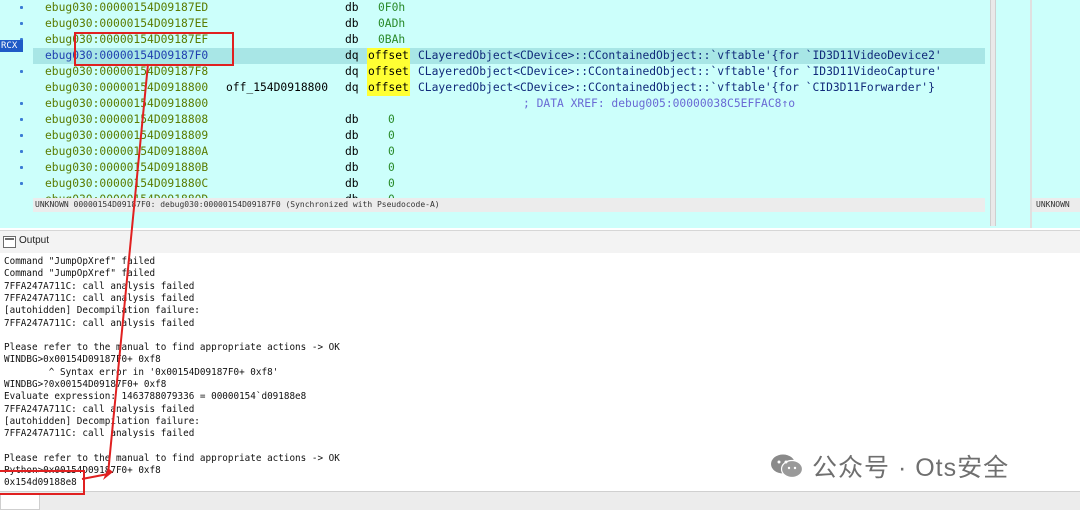 Image resolution: width=1080 pixels, height=510 pixels. What do you see at coordinates (509, 184) in the screenshot?
I see `disasm-row: ebug030:00000154D091880C db 0` at bounding box center [509, 184].